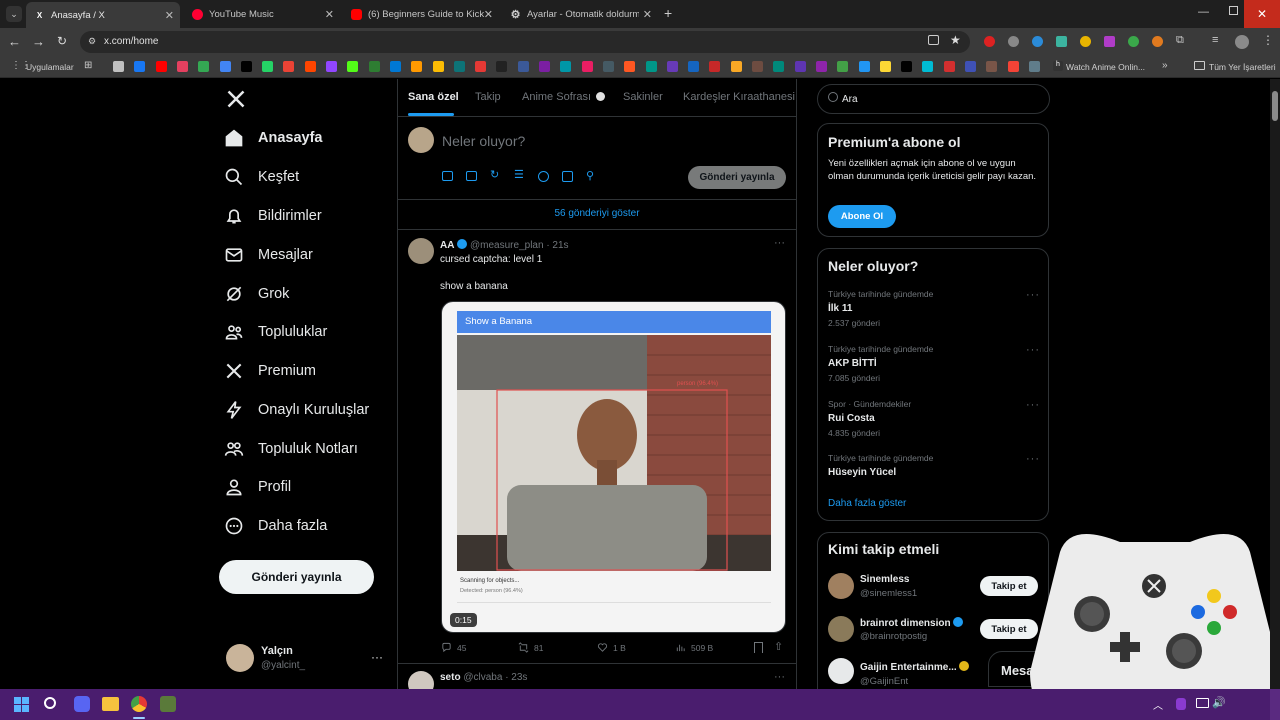 The width and height of the screenshot is (1280, 720). What do you see at coordinates (270, 371) in the screenshot?
I see `sidebar-item-premium: Premium` at bounding box center [270, 371].